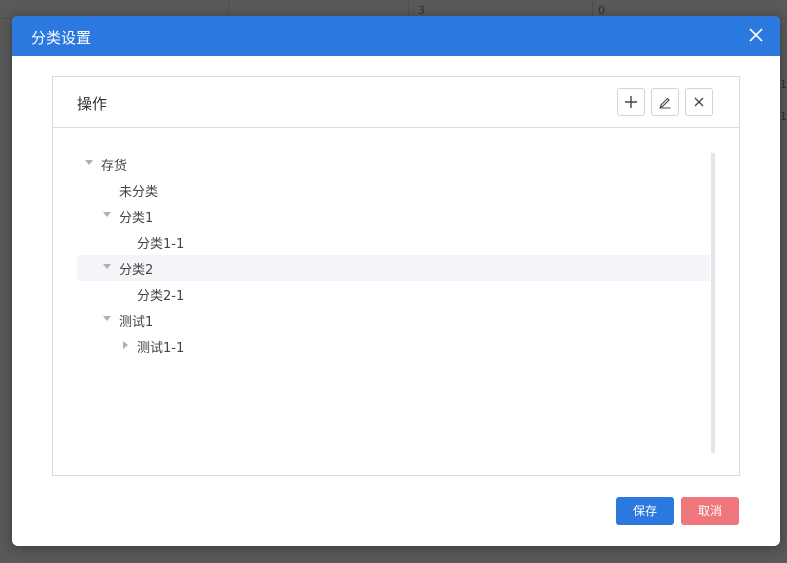 The height and width of the screenshot is (563, 787). I want to click on panel-title: 操作, so click(92, 104).